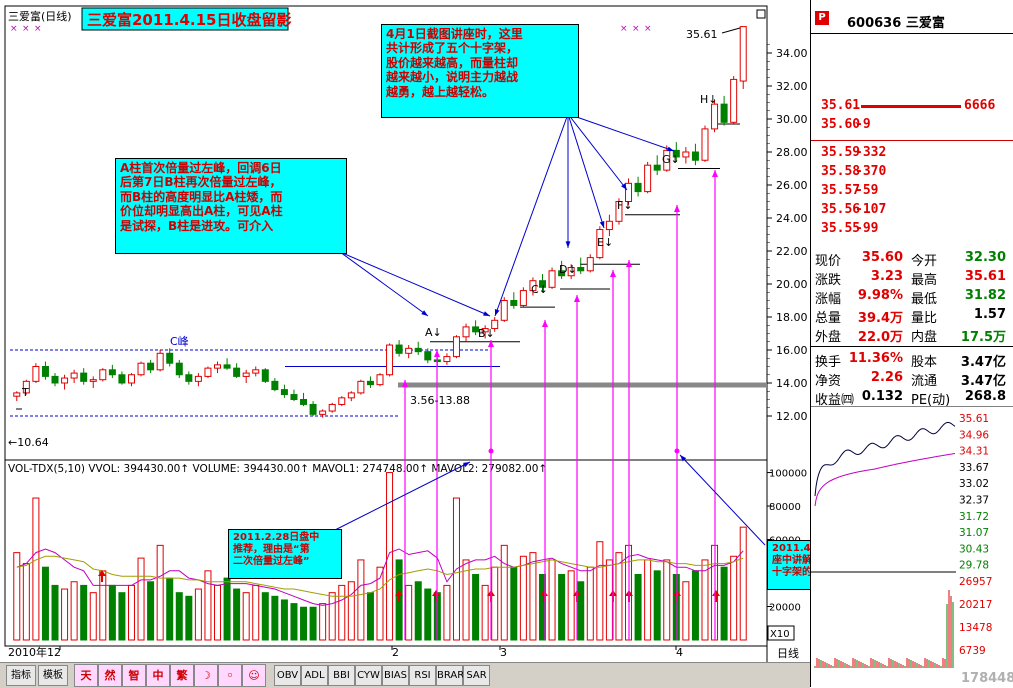 This screenshot has width=1013, height=688. What do you see at coordinates (158, 675) in the screenshot?
I see `toolbar-icon: 中` at bounding box center [158, 675].